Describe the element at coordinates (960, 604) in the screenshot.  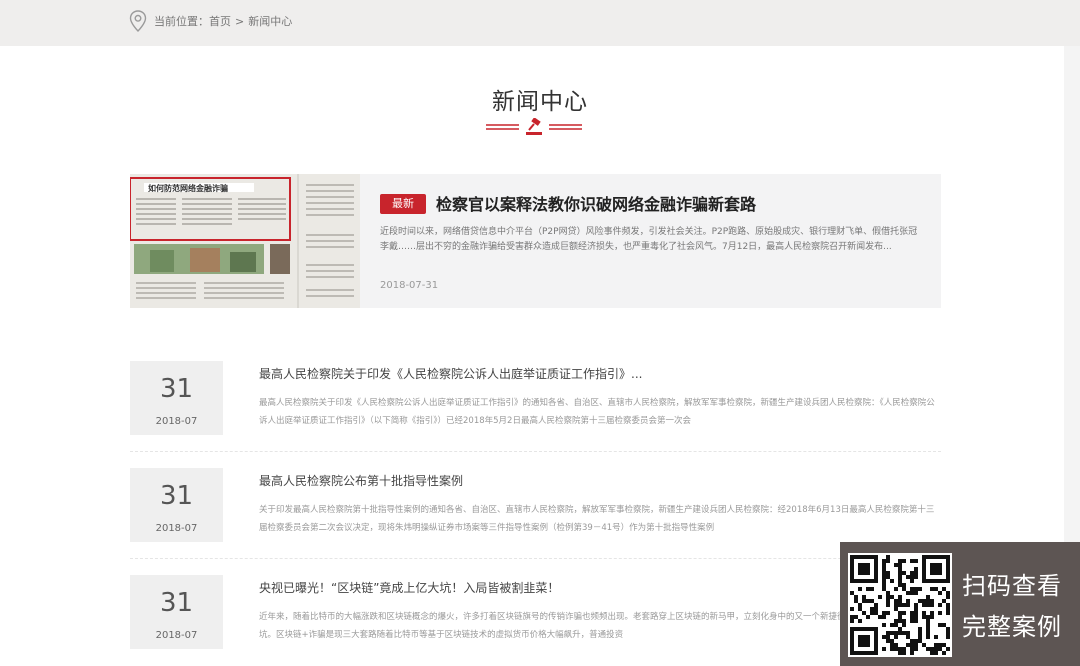
I see `qr-code-overlay: 扫码查看 完整案例` at that location.